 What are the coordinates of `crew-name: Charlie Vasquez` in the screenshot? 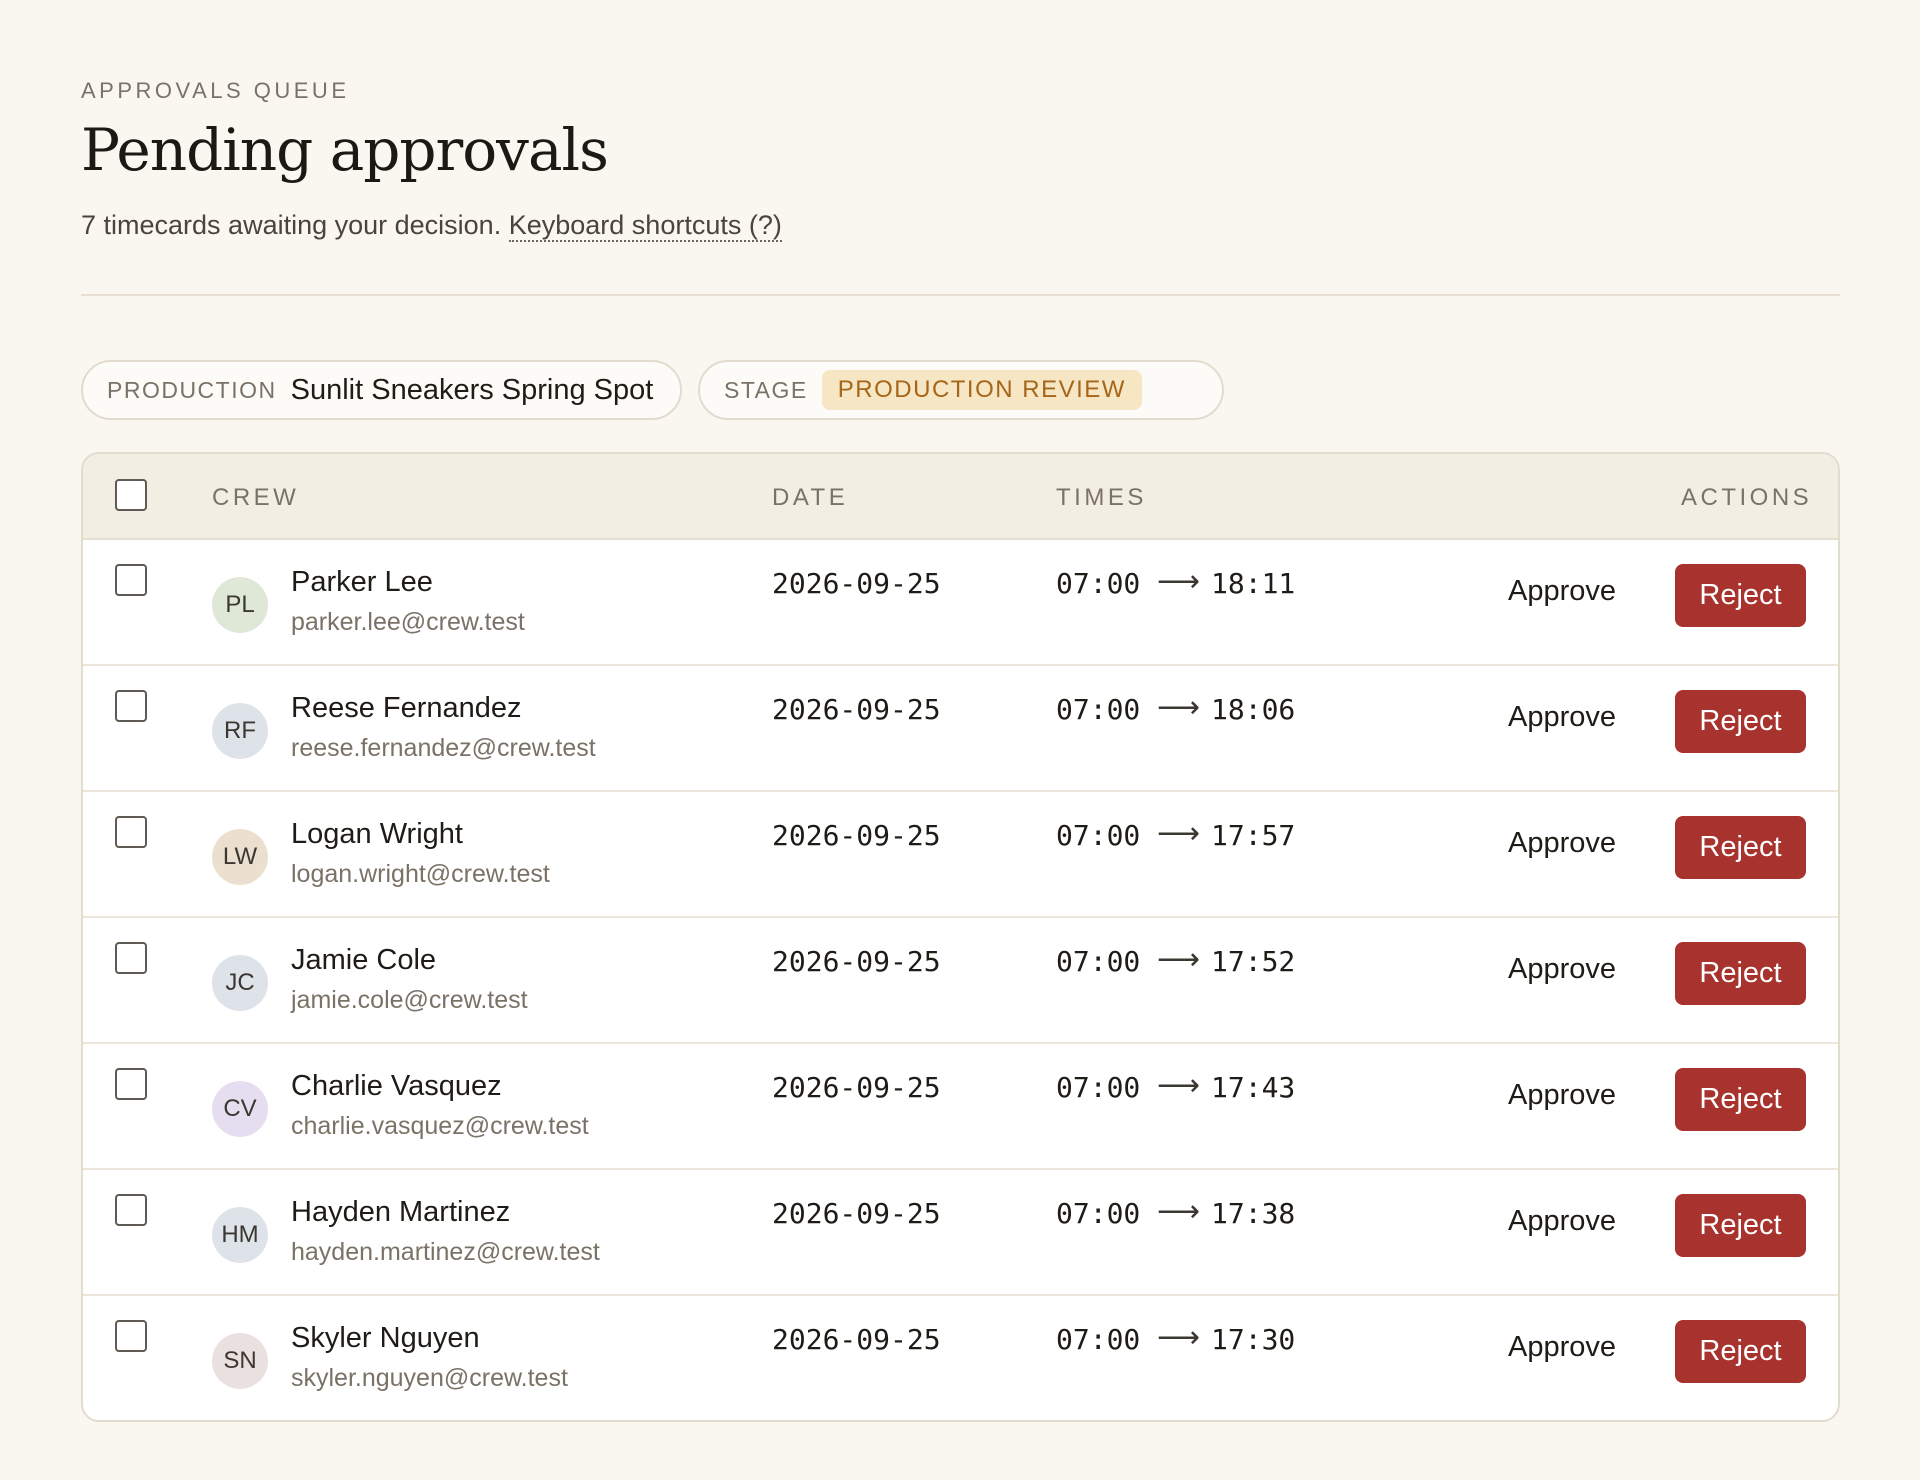 It's located at (396, 1086).